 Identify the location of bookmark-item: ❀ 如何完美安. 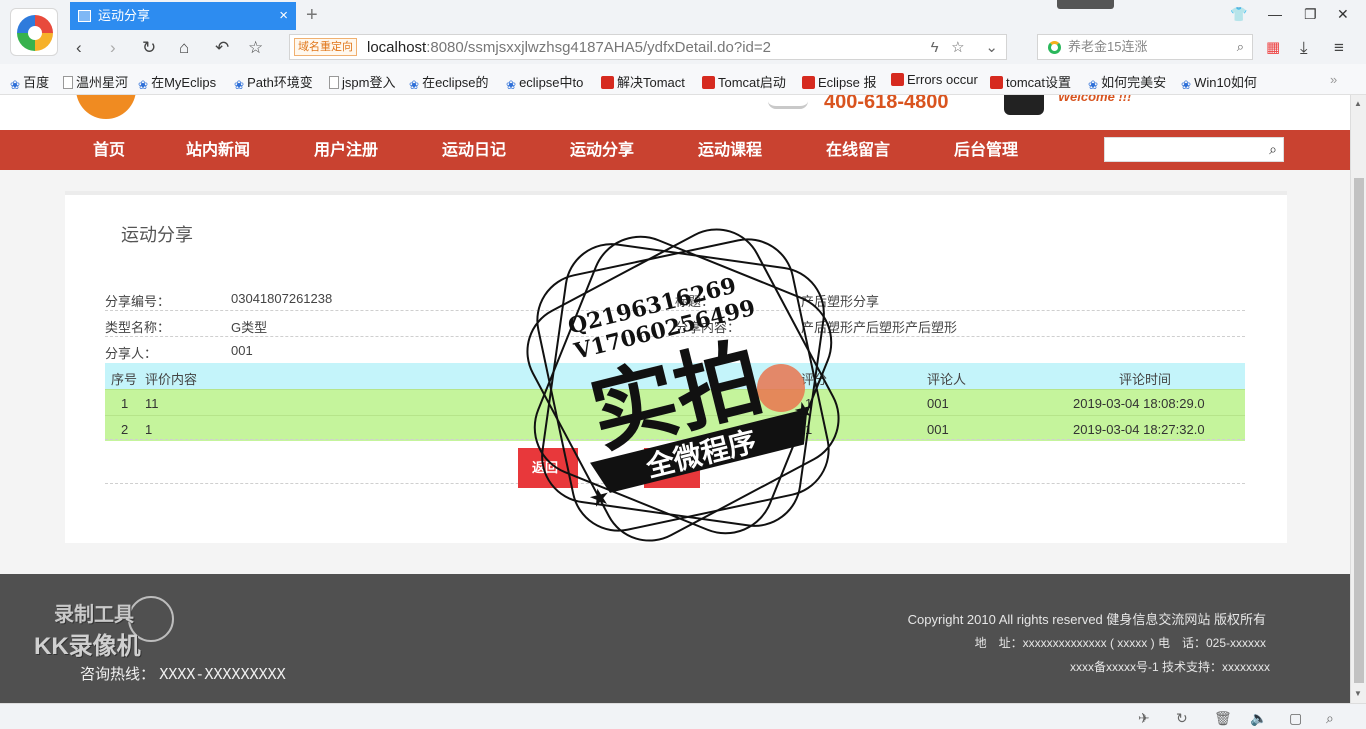
(1127, 82).